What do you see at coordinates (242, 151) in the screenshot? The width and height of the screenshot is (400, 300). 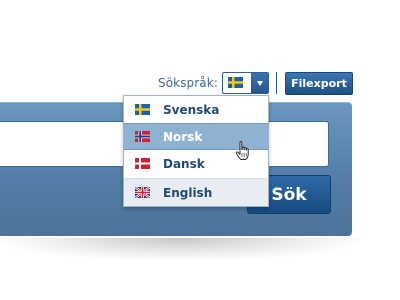 I see `hand-pointer-icon` at bounding box center [242, 151].